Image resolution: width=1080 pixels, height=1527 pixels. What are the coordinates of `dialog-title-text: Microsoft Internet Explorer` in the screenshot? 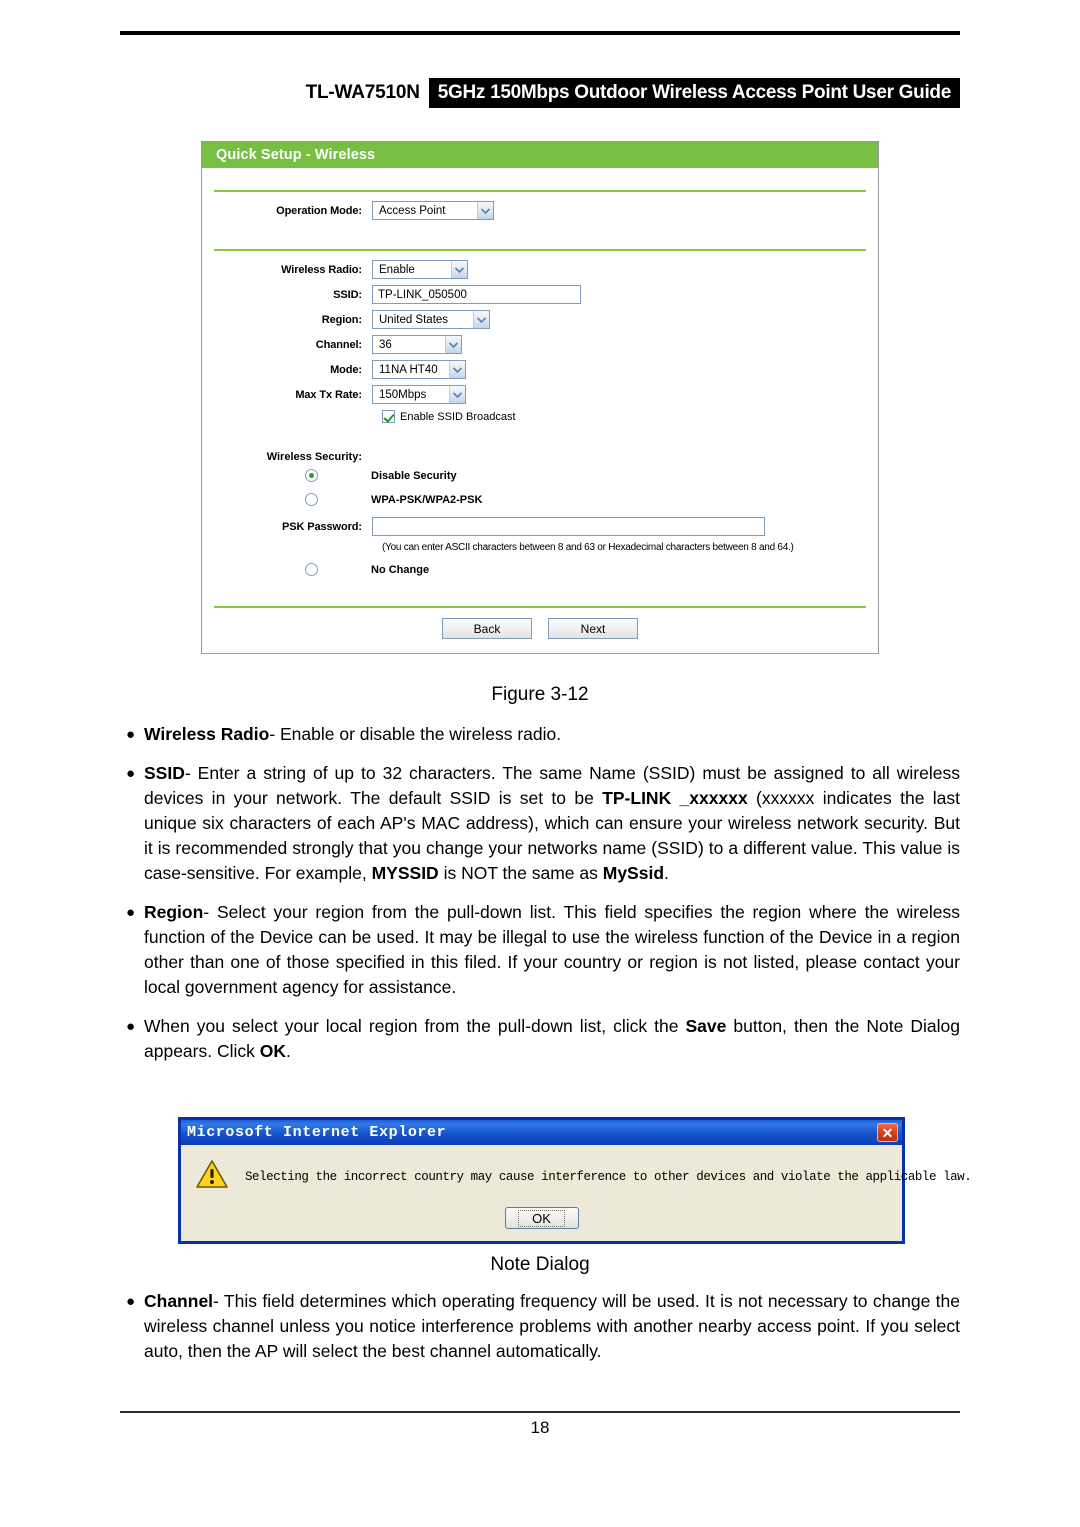 It's located at (317, 1132).